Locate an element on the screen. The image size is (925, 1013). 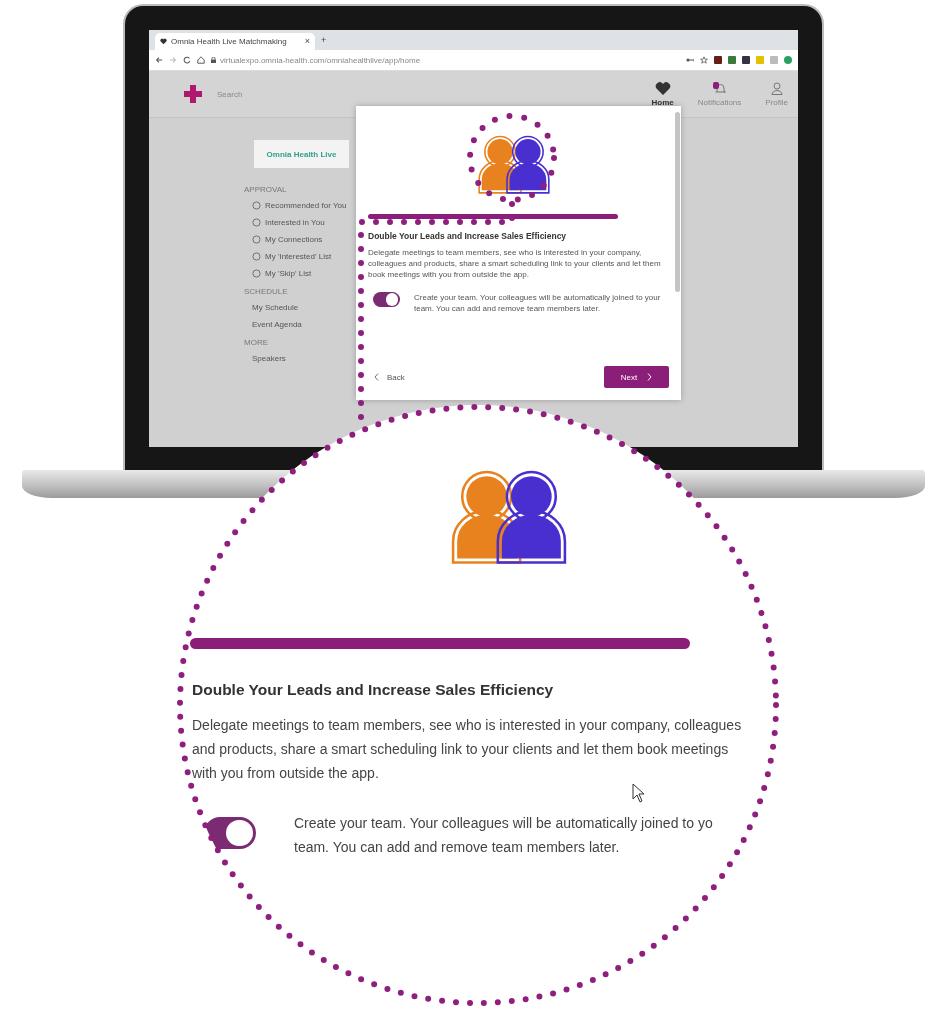
nav-item: Home is located at coordinates (662, 94).